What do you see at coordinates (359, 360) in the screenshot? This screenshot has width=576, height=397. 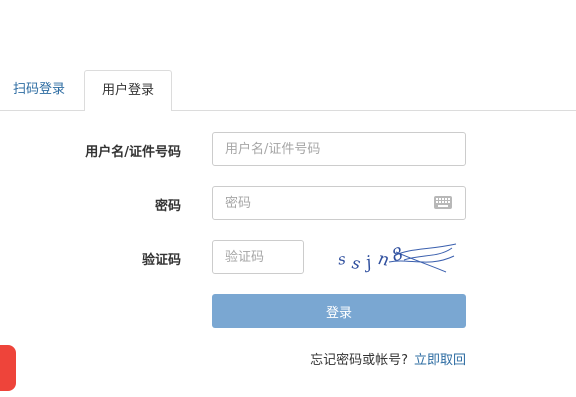 I see `forgot-text: 忘记密码或帐号?` at bounding box center [359, 360].